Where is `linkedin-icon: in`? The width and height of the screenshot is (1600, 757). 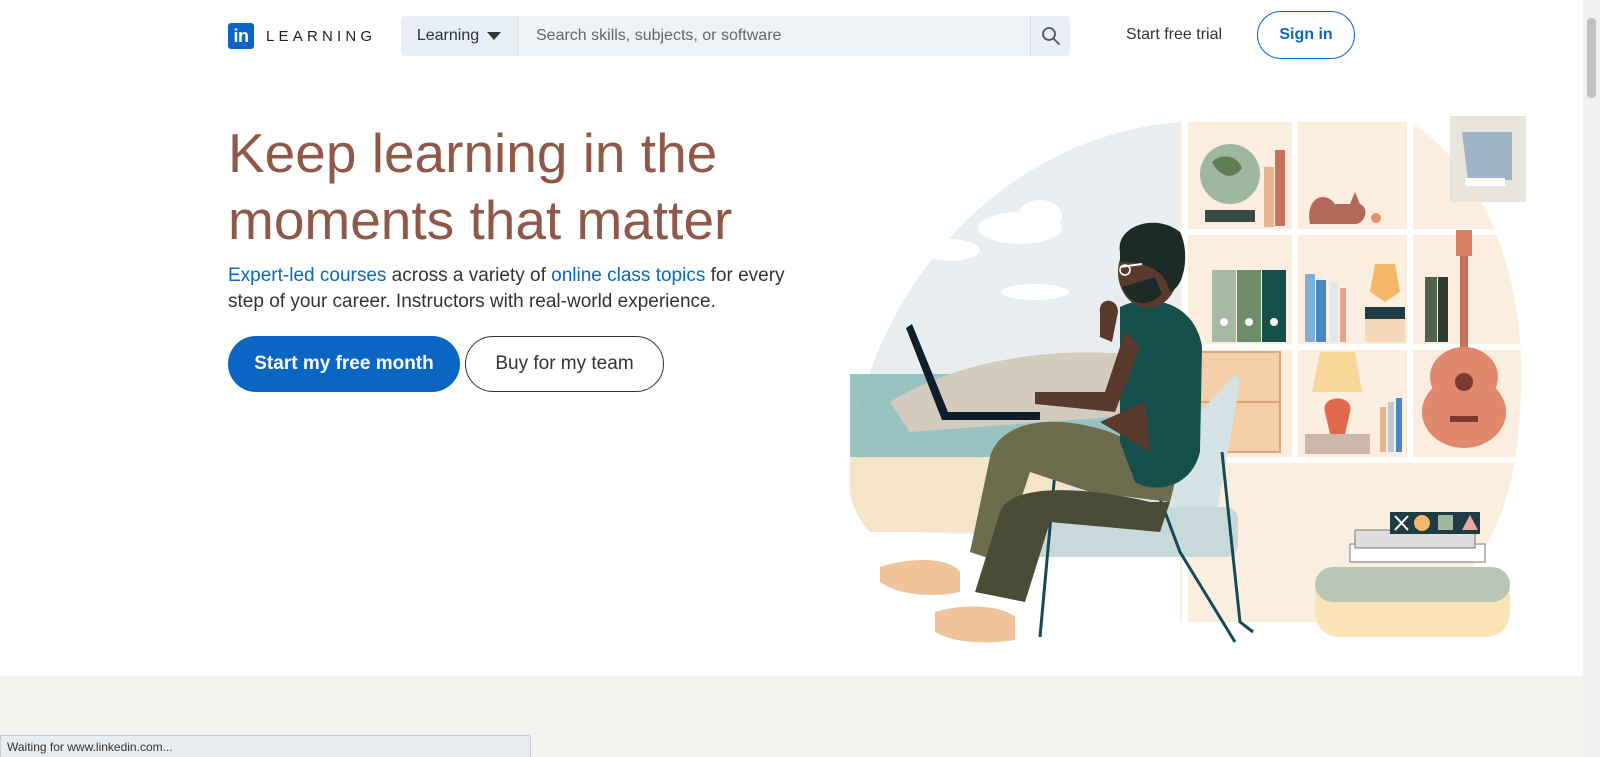
linkedin-icon: in is located at coordinates (241, 36).